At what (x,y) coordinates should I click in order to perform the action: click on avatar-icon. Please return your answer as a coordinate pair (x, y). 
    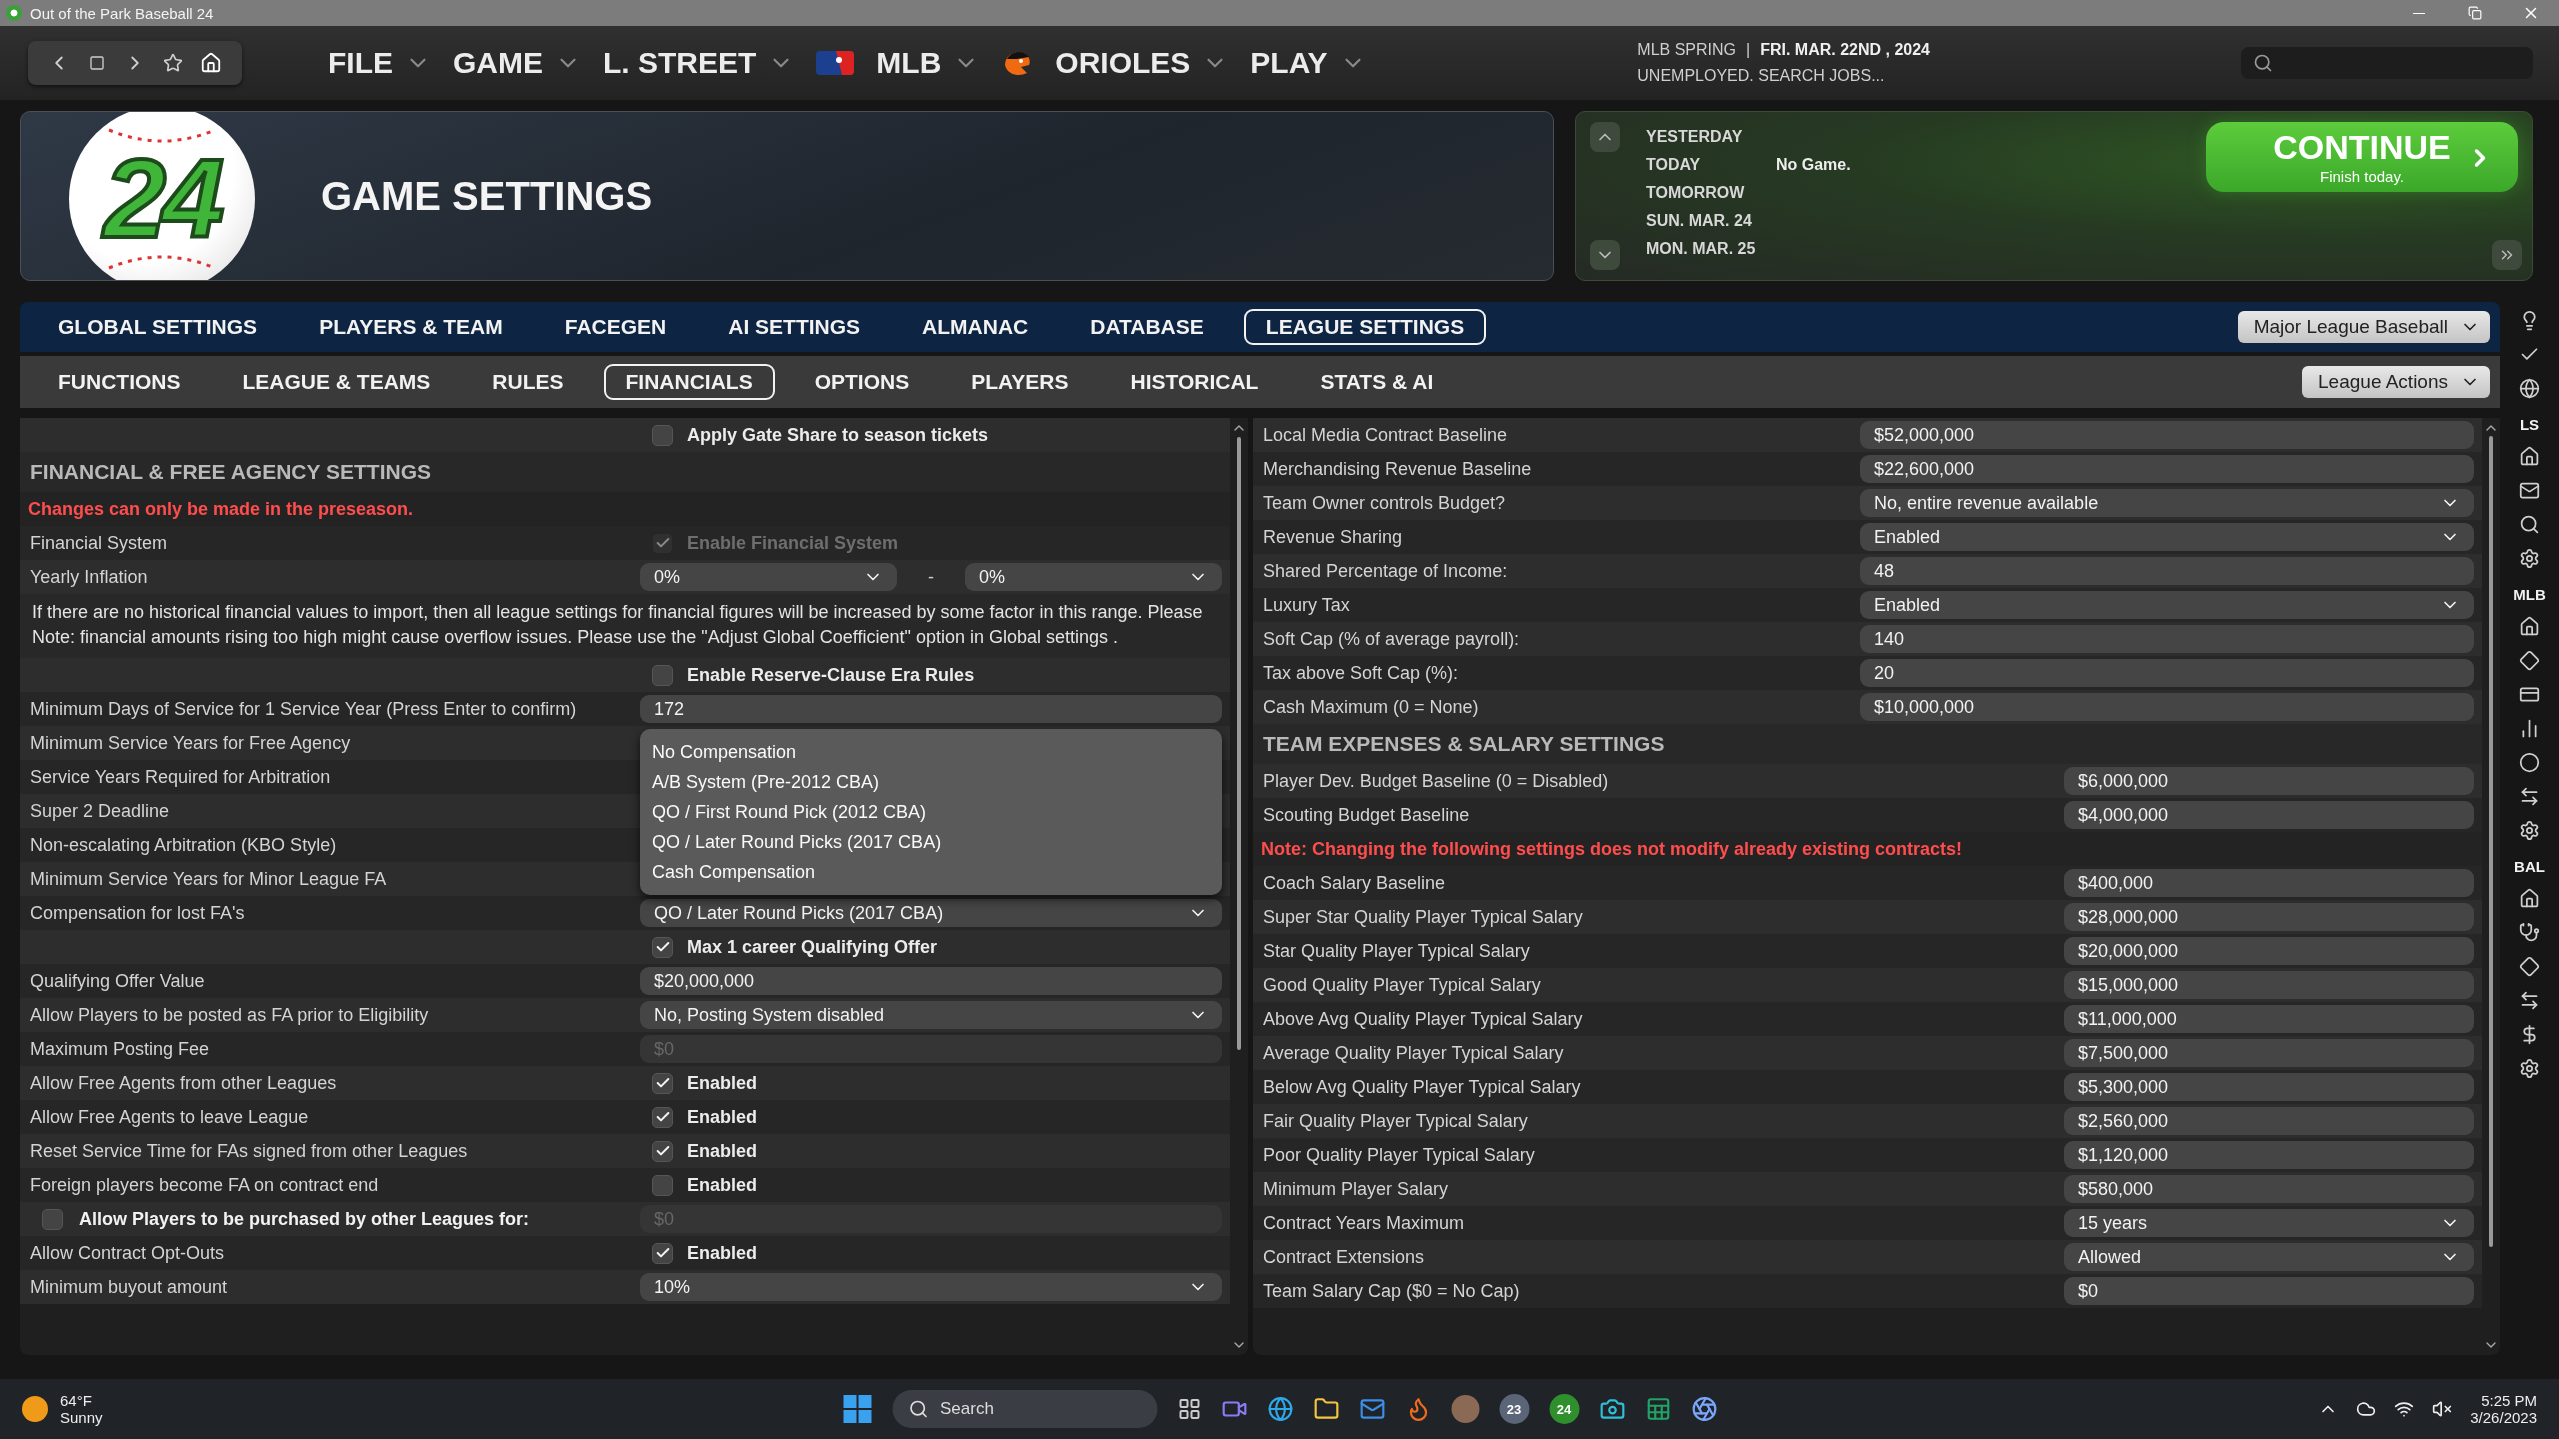
    Looking at the image, I should click on (1465, 1409).